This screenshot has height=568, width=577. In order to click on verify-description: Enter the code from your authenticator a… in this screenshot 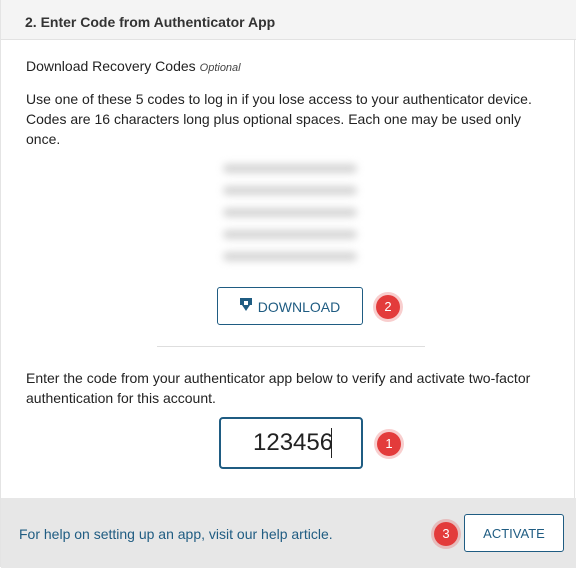, I will do `click(278, 388)`.